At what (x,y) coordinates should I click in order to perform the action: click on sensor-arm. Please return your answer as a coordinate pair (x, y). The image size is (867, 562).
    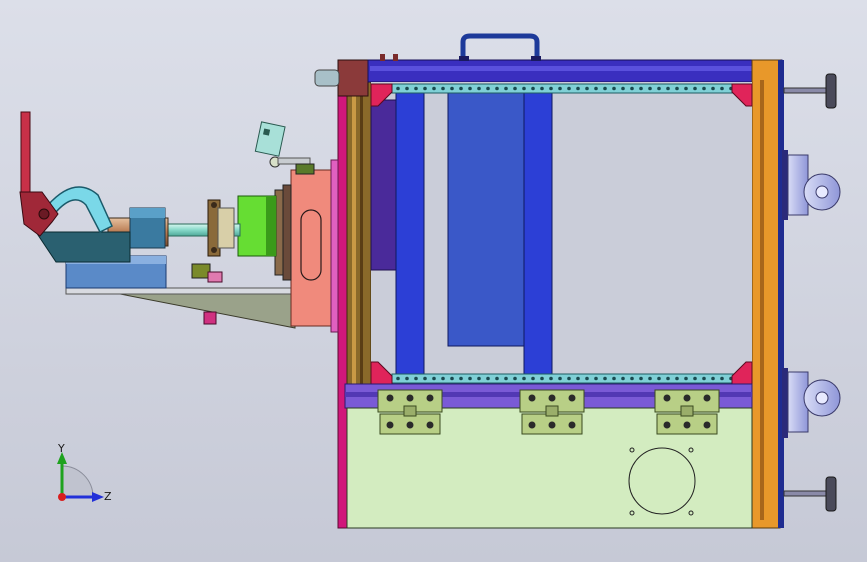
    Looking at the image, I should click on (294, 161).